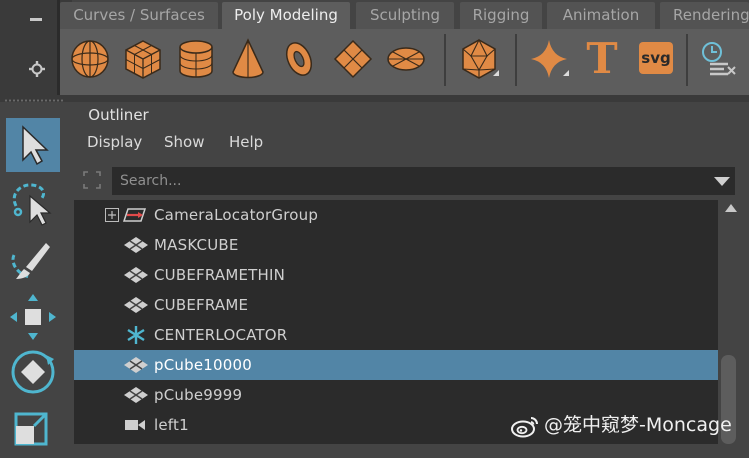 The height and width of the screenshot is (458, 749). What do you see at coordinates (601, 15) in the screenshot?
I see `tab-animation: Animation` at bounding box center [601, 15].